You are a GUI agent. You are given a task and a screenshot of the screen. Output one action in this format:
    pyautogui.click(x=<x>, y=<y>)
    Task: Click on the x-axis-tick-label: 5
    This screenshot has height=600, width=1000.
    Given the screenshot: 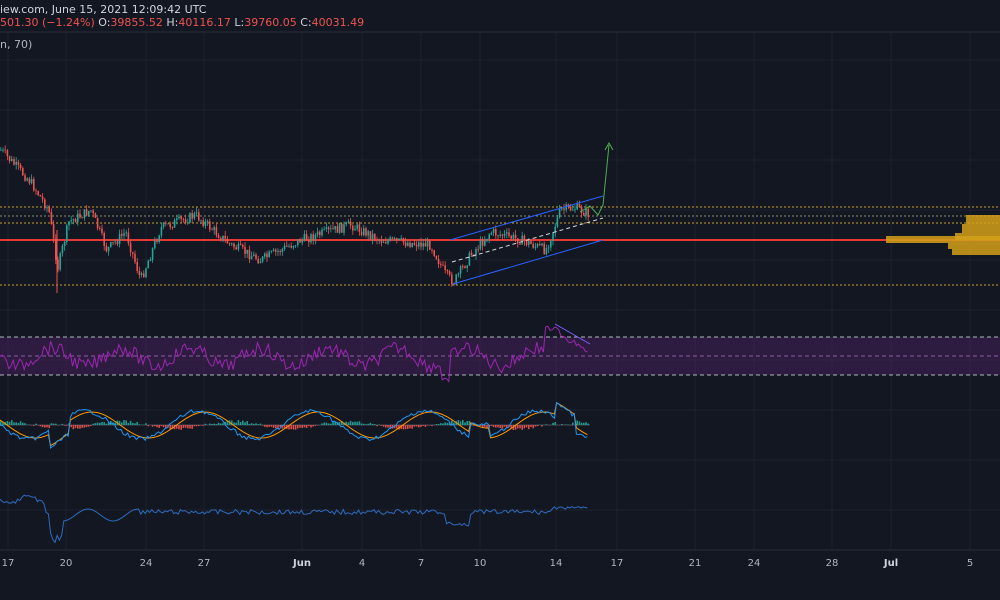 What is the action you would take?
    pyautogui.click(x=970, y=563)
    